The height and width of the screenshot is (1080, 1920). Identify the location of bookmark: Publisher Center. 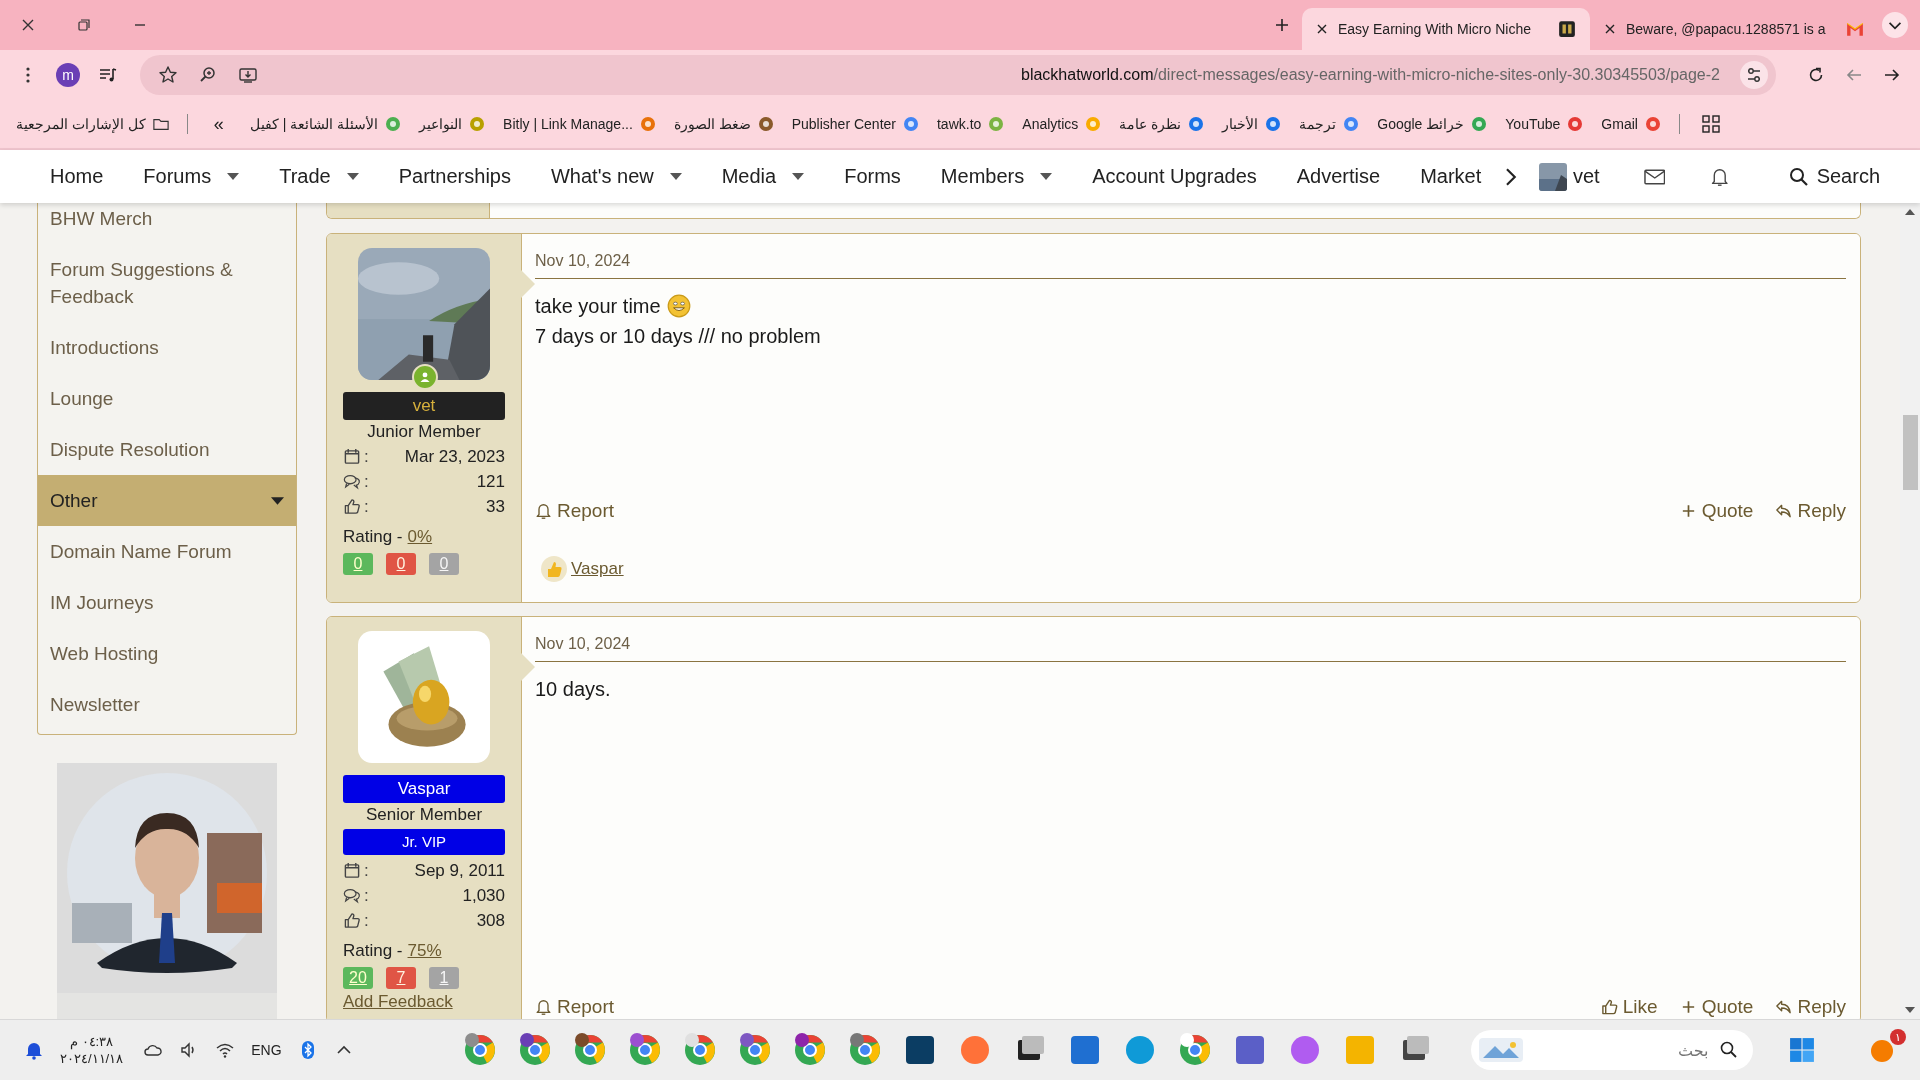
(855, 124).